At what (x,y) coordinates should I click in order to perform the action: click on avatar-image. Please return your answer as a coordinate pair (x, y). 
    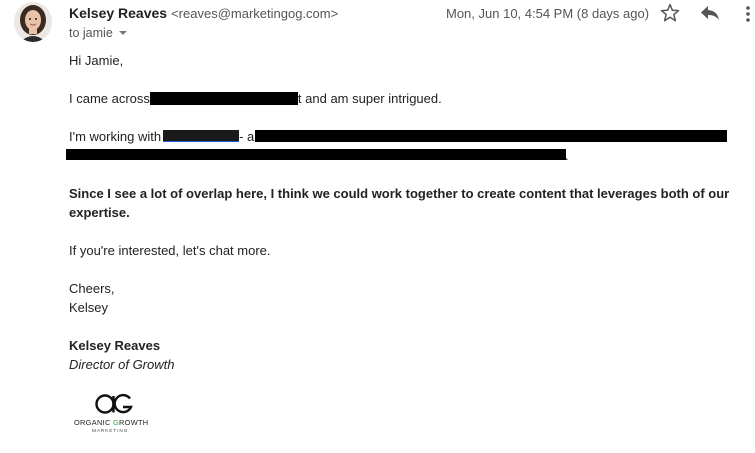
    Looking at the image, I should click on (33, 22).